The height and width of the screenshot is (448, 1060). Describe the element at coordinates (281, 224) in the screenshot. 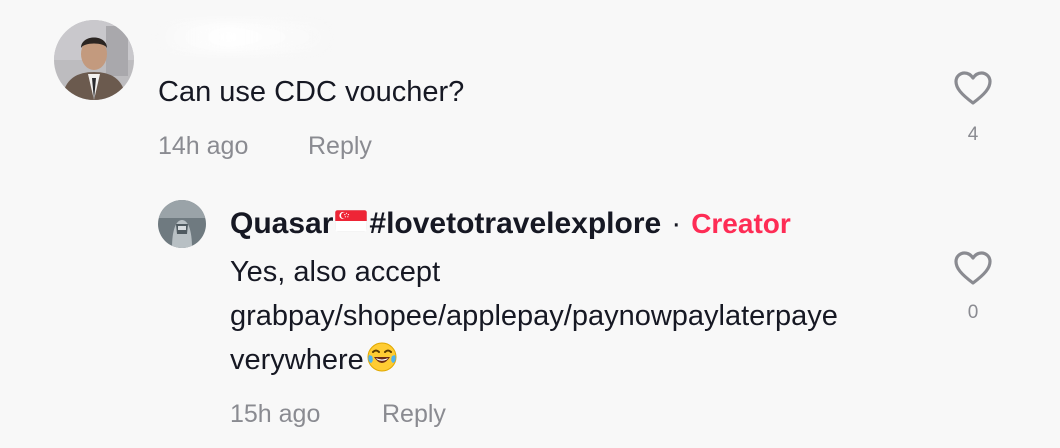

I see `creator-username: Quasar` at that location.